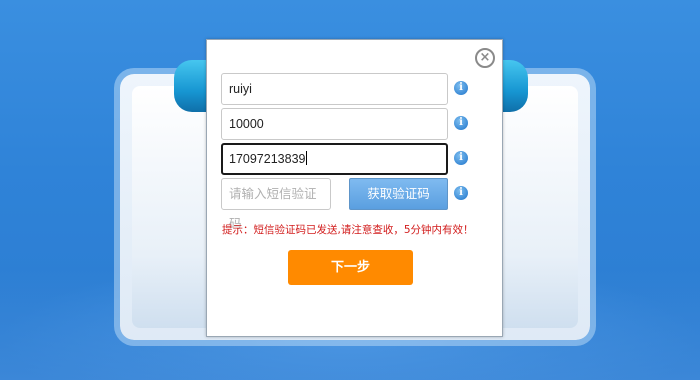 The image size is (700, 380). What do you see at coordinates (334, 89) in the screenshot?
I see `username-field: ruiyi` at bounding box center [334, 89].